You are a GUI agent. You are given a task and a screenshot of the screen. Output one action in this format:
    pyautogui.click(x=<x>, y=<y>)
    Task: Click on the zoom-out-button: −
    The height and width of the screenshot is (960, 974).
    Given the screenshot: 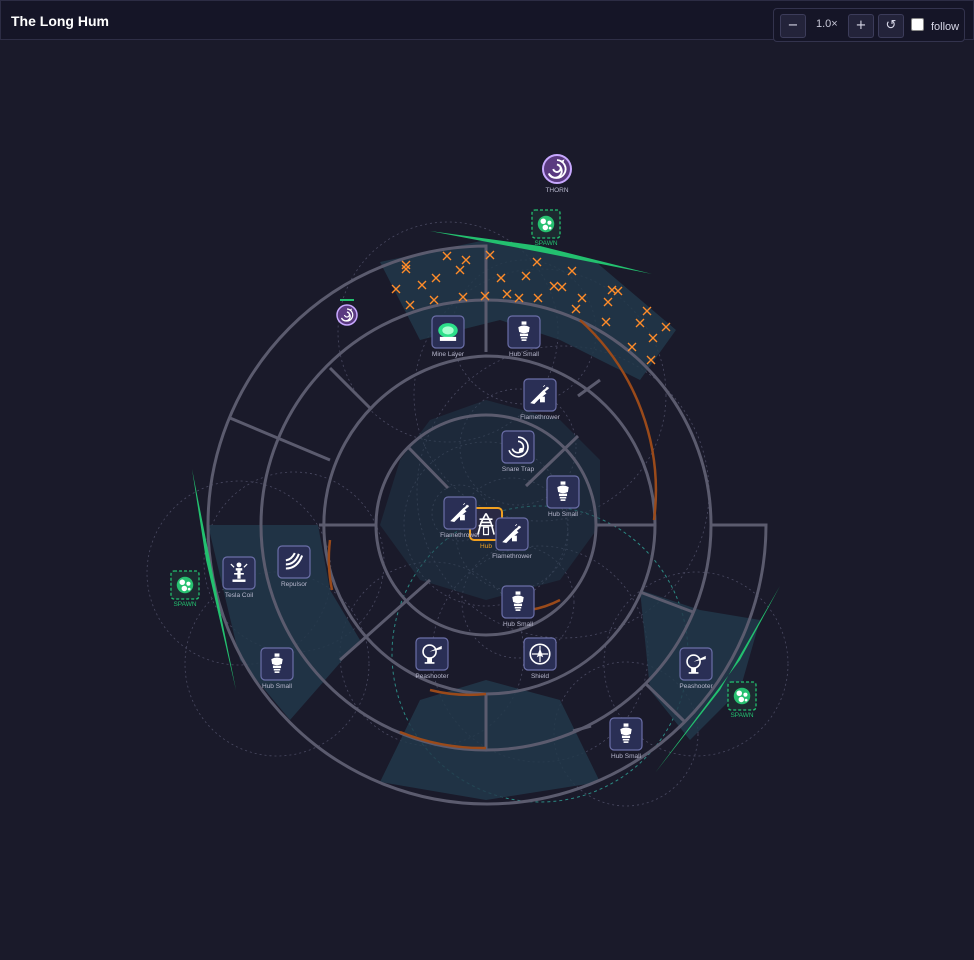 What is the action you would take?
    pyautogui.click(x=793, y=26)
    